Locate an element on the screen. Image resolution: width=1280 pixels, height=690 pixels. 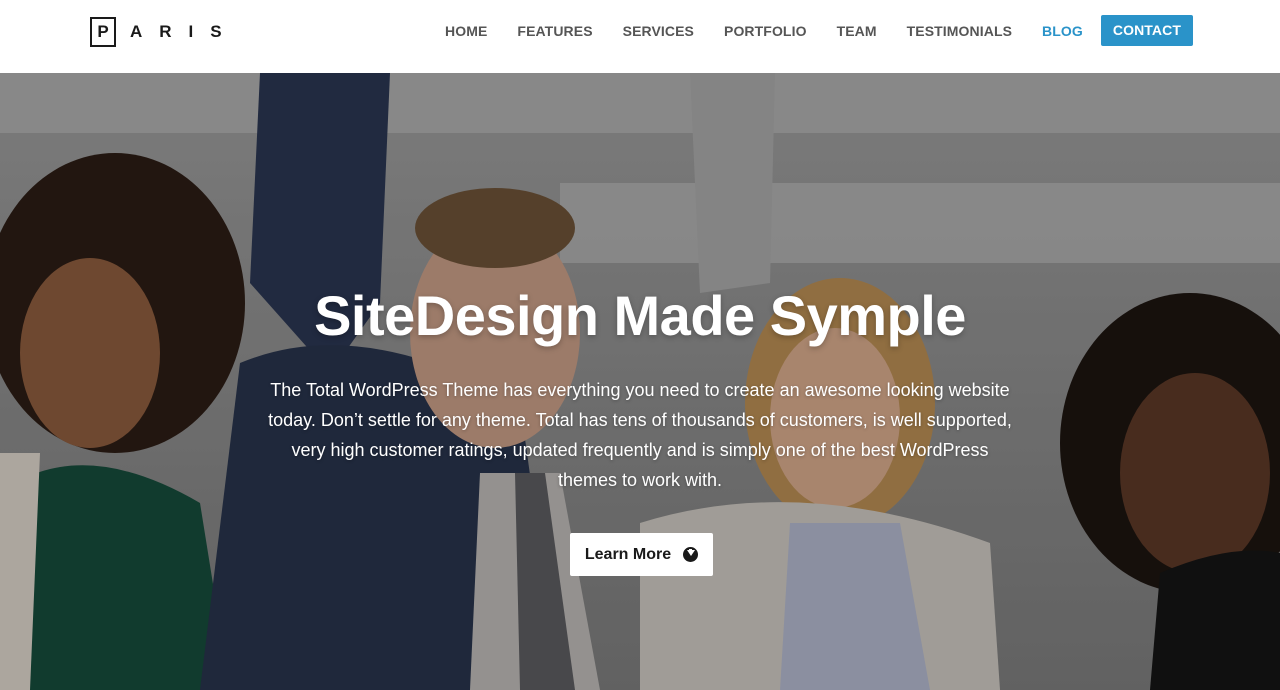
nav-team: TEAM is located at coordinates (857, 31).